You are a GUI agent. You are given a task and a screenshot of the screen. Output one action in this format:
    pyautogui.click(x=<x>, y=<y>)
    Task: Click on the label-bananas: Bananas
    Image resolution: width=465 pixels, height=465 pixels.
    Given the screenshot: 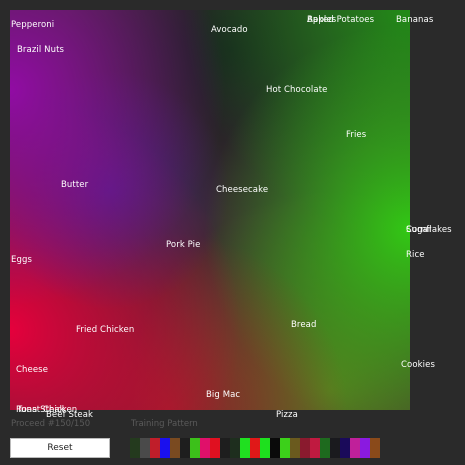 What is the action you would take?
    pyautogui.click(x=415, y=20)
    